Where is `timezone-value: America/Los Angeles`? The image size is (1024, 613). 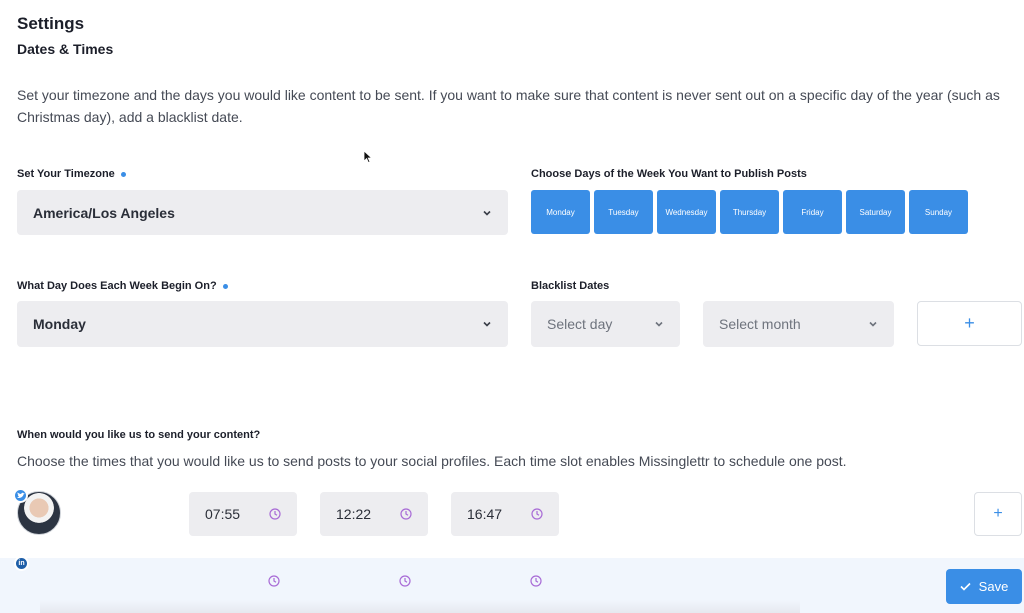
timezone-value: America/Los Angeles is located at coordinates (104, 212).